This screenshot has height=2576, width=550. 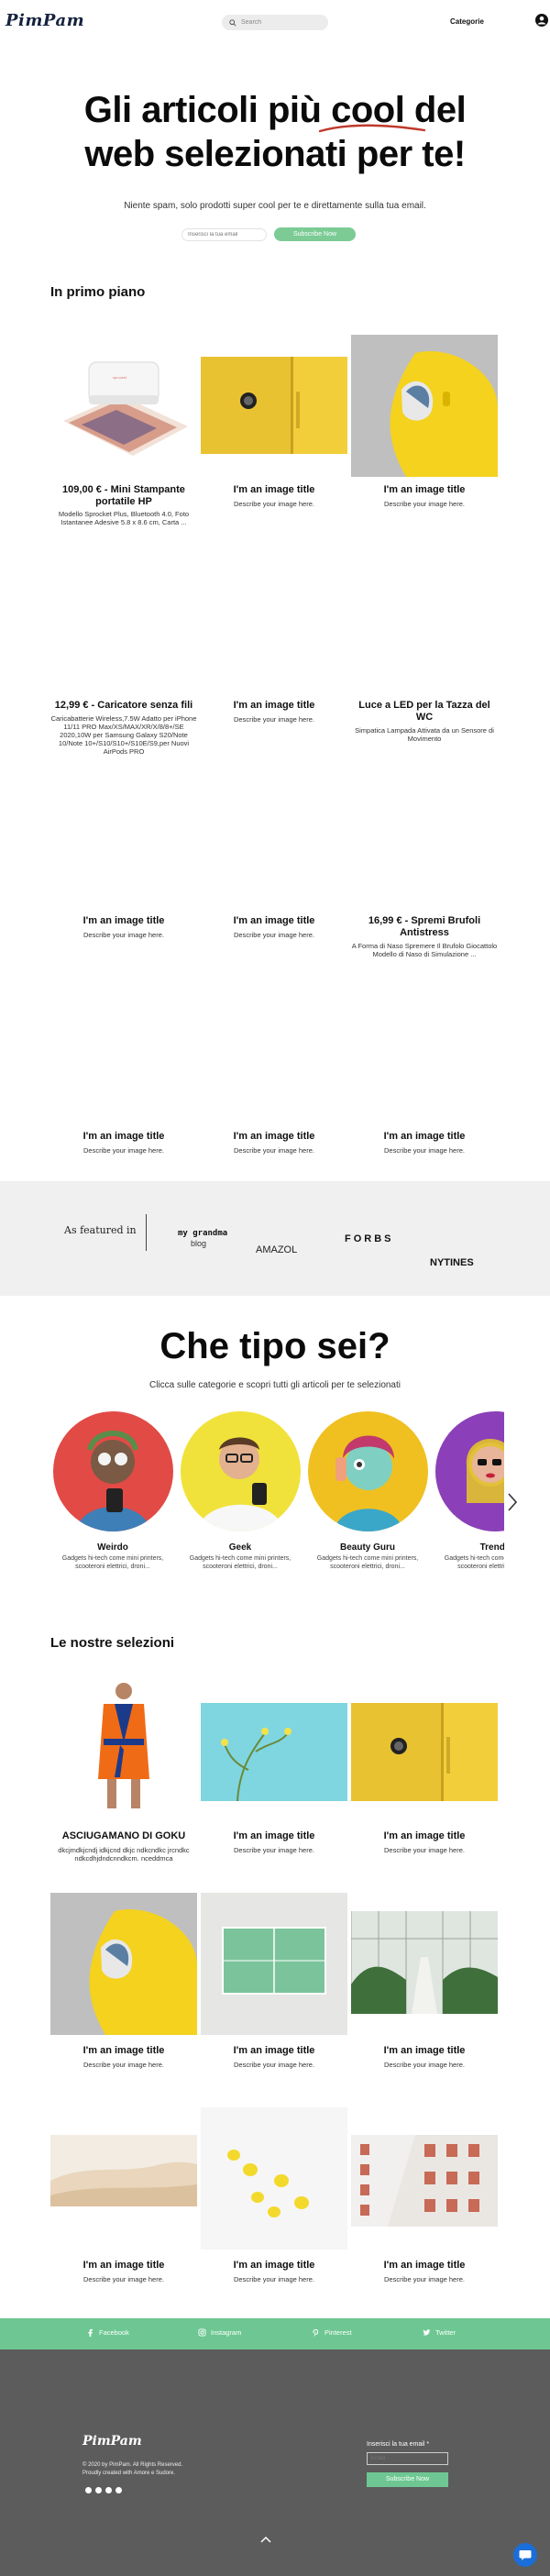 I want to click on search-input, so click(x=282, y=22).